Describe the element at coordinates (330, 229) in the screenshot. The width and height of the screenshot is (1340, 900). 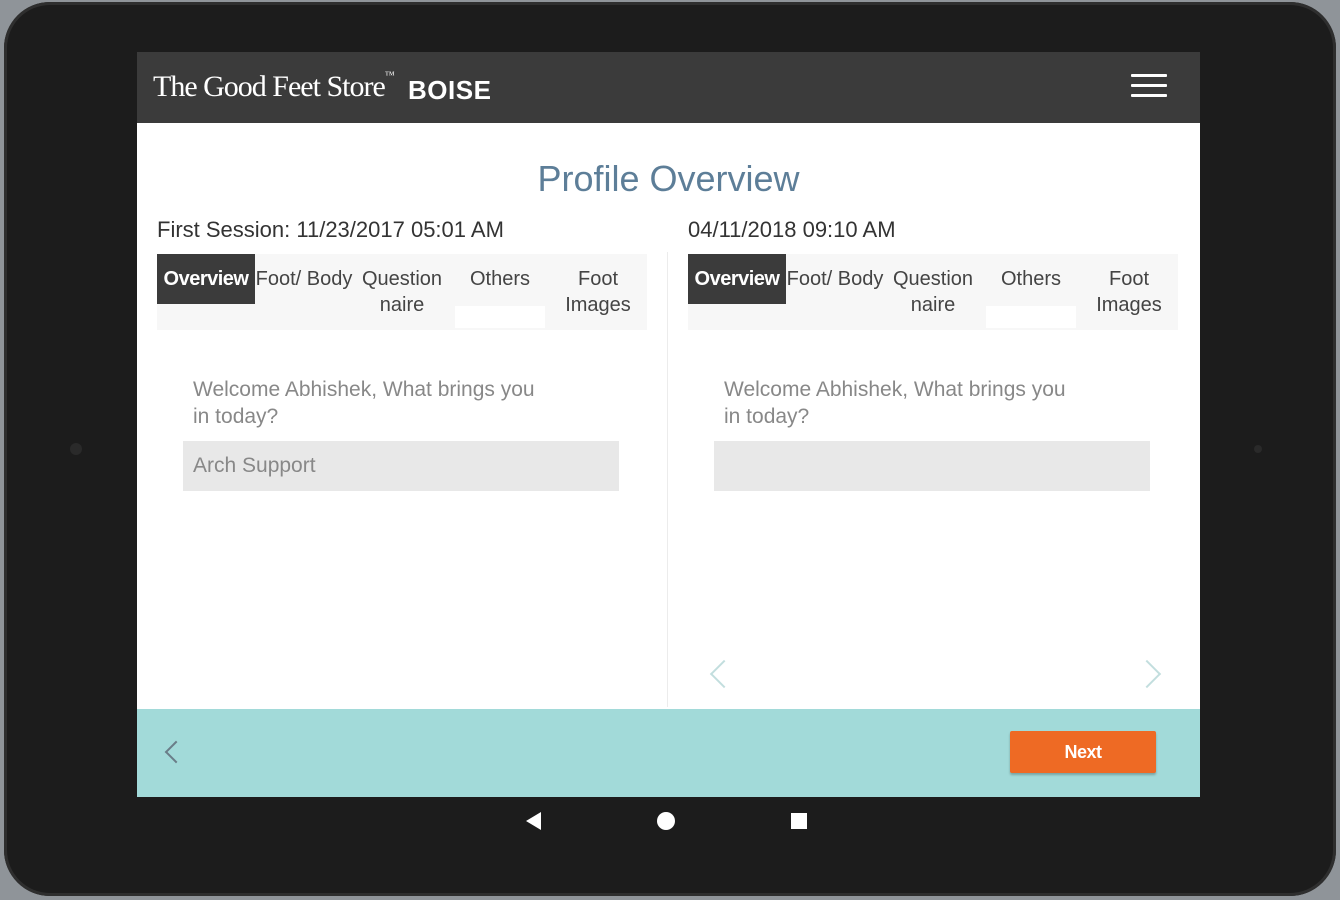
I see `session-date: First Session: 11/23/2017 05:01 AM` at that location.